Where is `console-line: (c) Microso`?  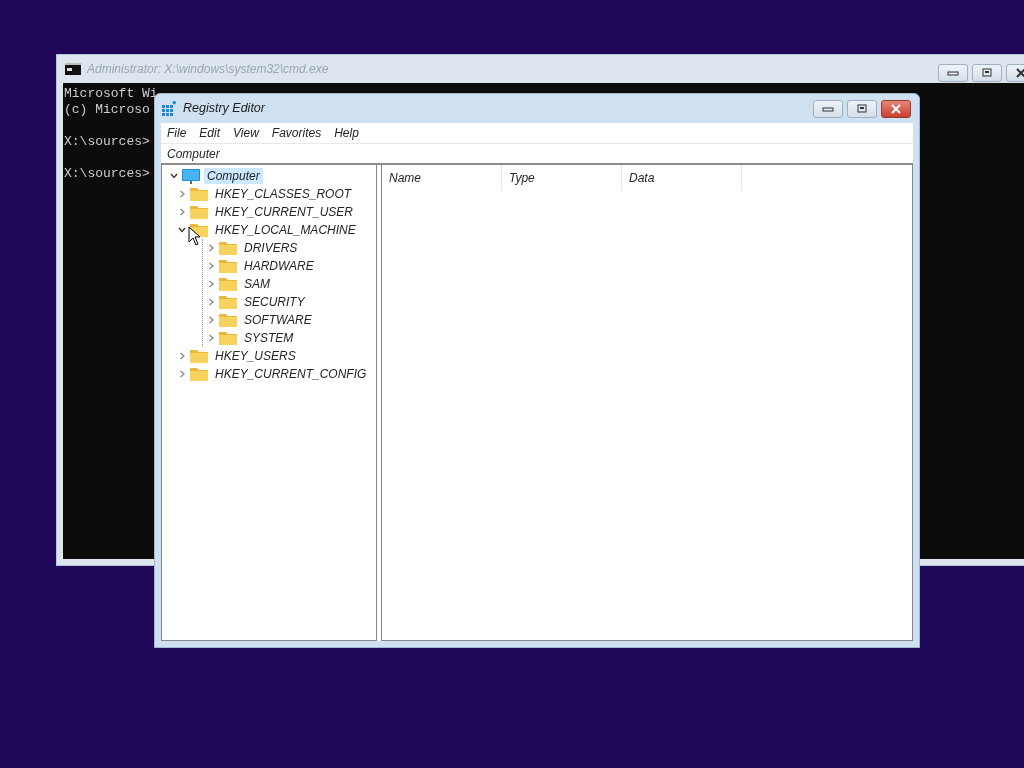 console-line: (c) Microso is located at coordinates (107, 110).